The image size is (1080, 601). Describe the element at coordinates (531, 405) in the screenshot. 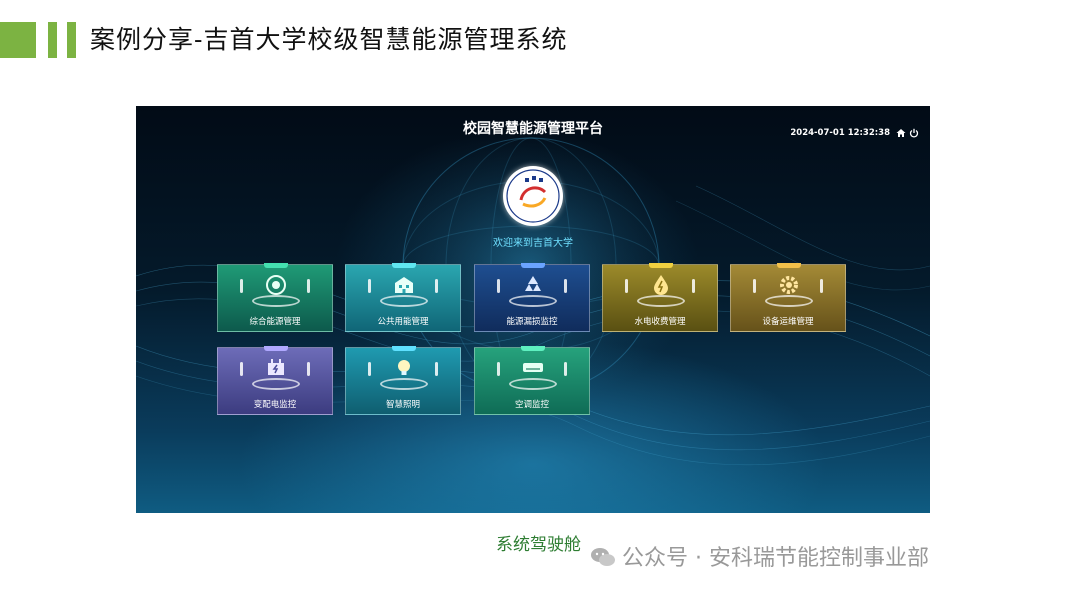

I see `tile-label: 空调监控` at that location.